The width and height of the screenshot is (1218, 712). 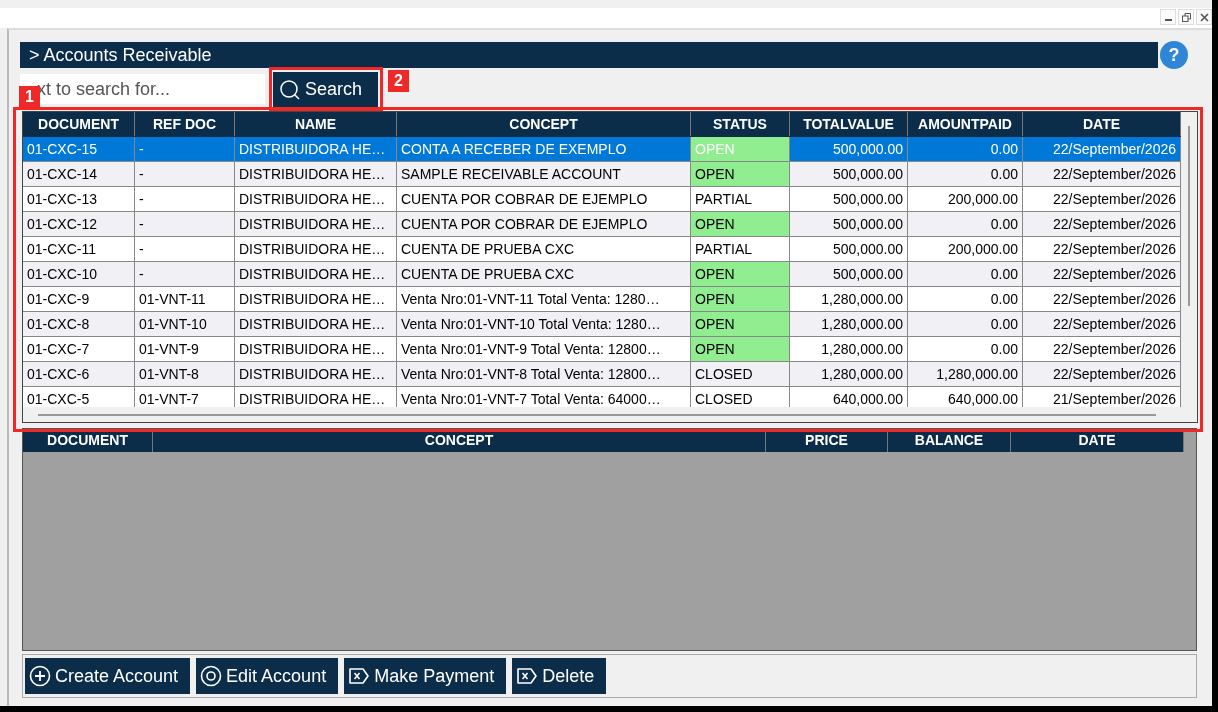 I want to click on table-row: 01-CXC-5 01-VNT-7 DISTRIBUIDORA HE… Venta Nro:01-VNT-7 Total Venta: 64000… CLOSED 640,000.00 640,000.00 21/September/2026, so click(x=602, y=397).